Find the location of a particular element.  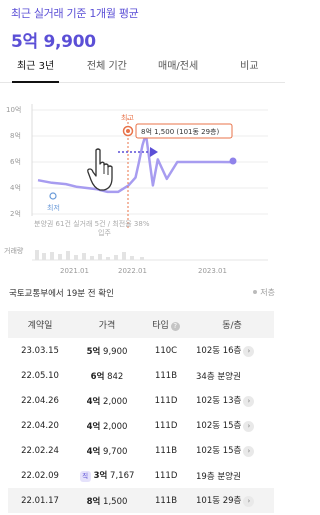

floor-filter-toggle: 저층 is located at coordinates (264, 292).